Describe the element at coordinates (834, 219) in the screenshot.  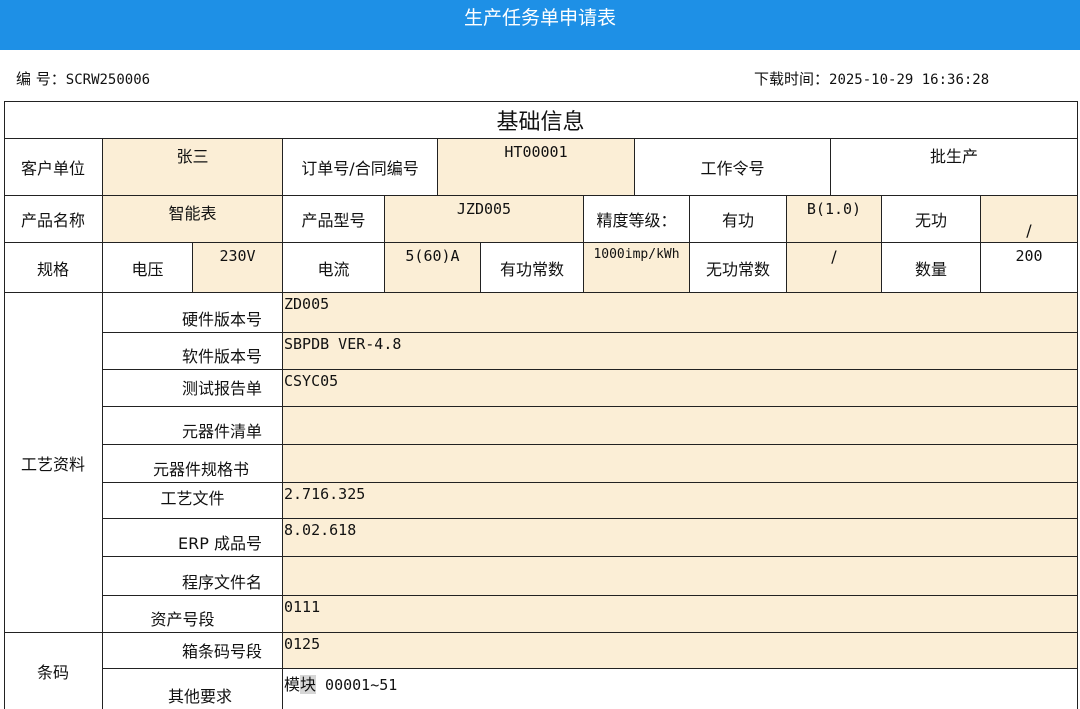
I see `active-accuracy-value: B(1.0)` at that location.